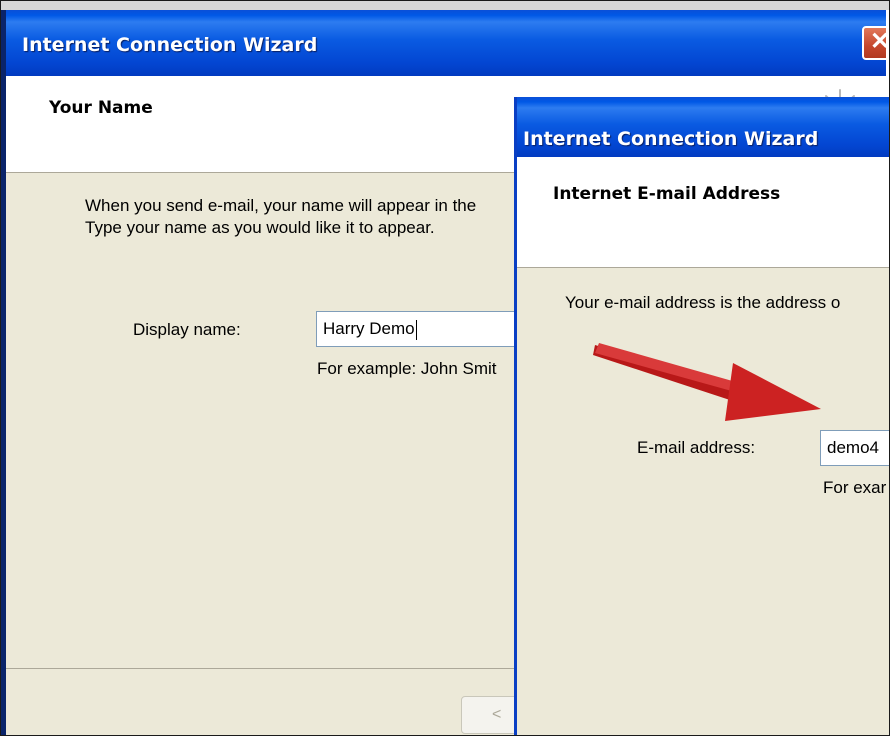 The width and height of the screenshot is (890, 736). I want to click on intro-text-front: Your e-mail address is the address o, so click(703, 302).